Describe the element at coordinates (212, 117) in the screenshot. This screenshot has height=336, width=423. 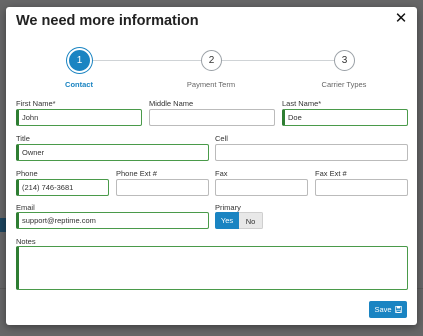
I see `middle-name-input` at that location.